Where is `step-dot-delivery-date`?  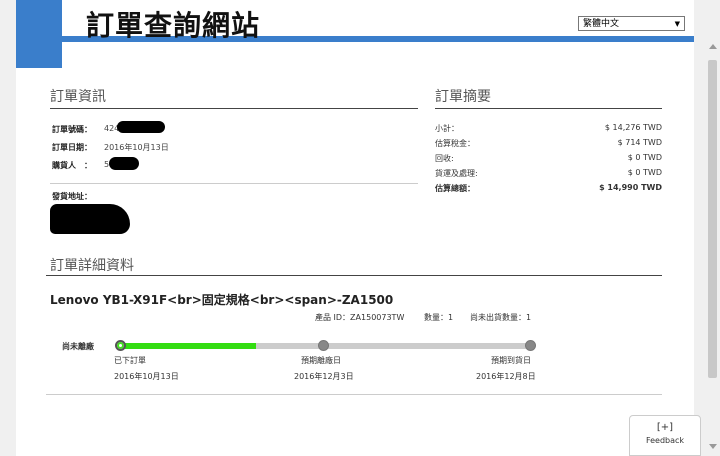
step-dot-delivery-date is located at coordinates (530, 345).